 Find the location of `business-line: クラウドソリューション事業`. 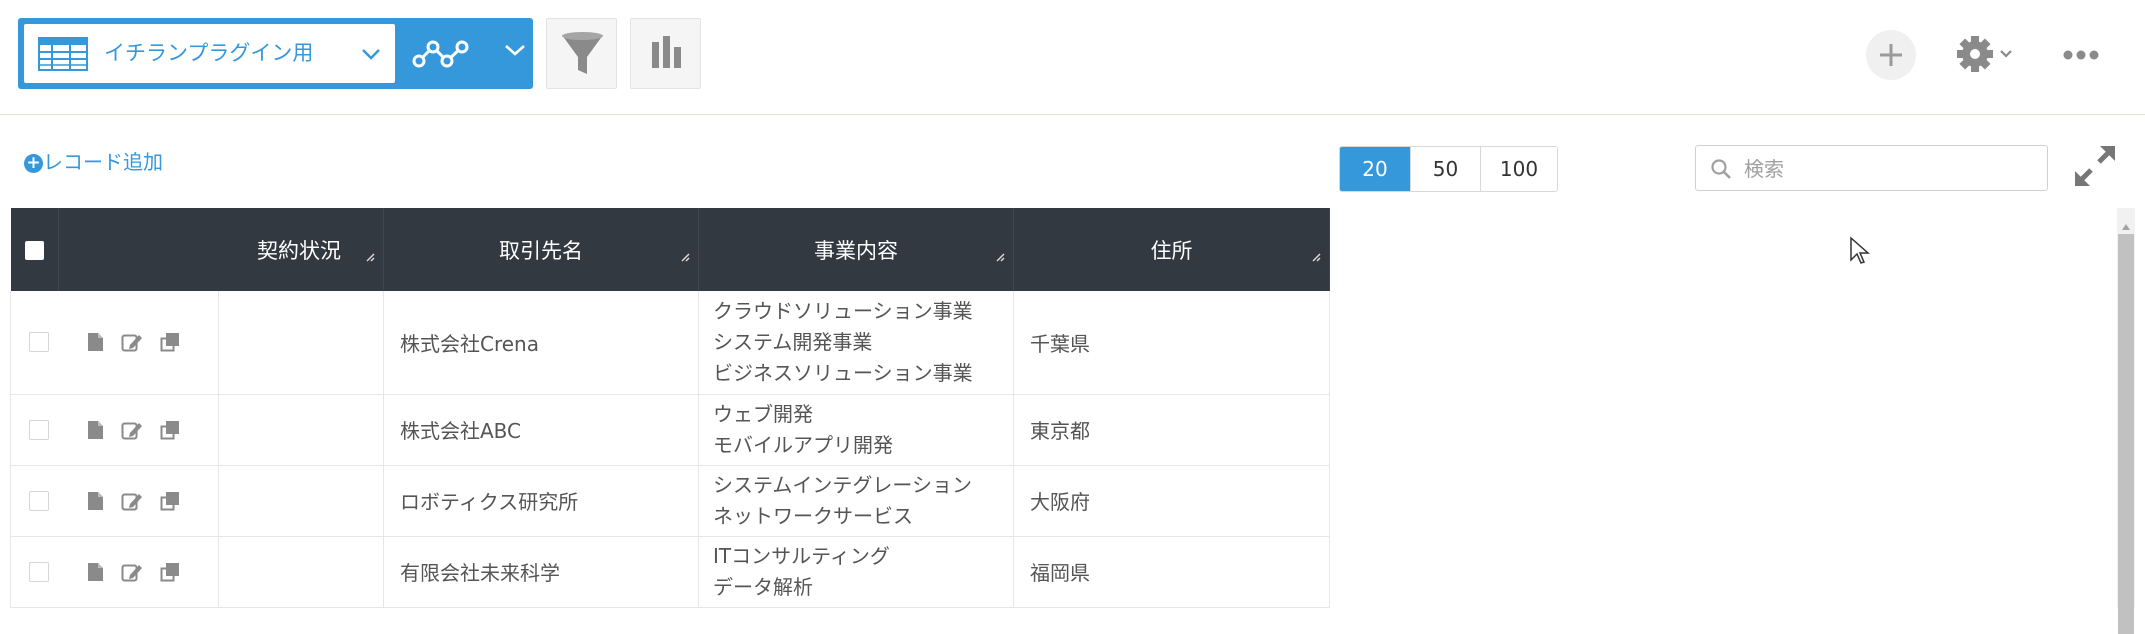

business-line: クラウドソリューション事業 is located at coordinates (843, 310).